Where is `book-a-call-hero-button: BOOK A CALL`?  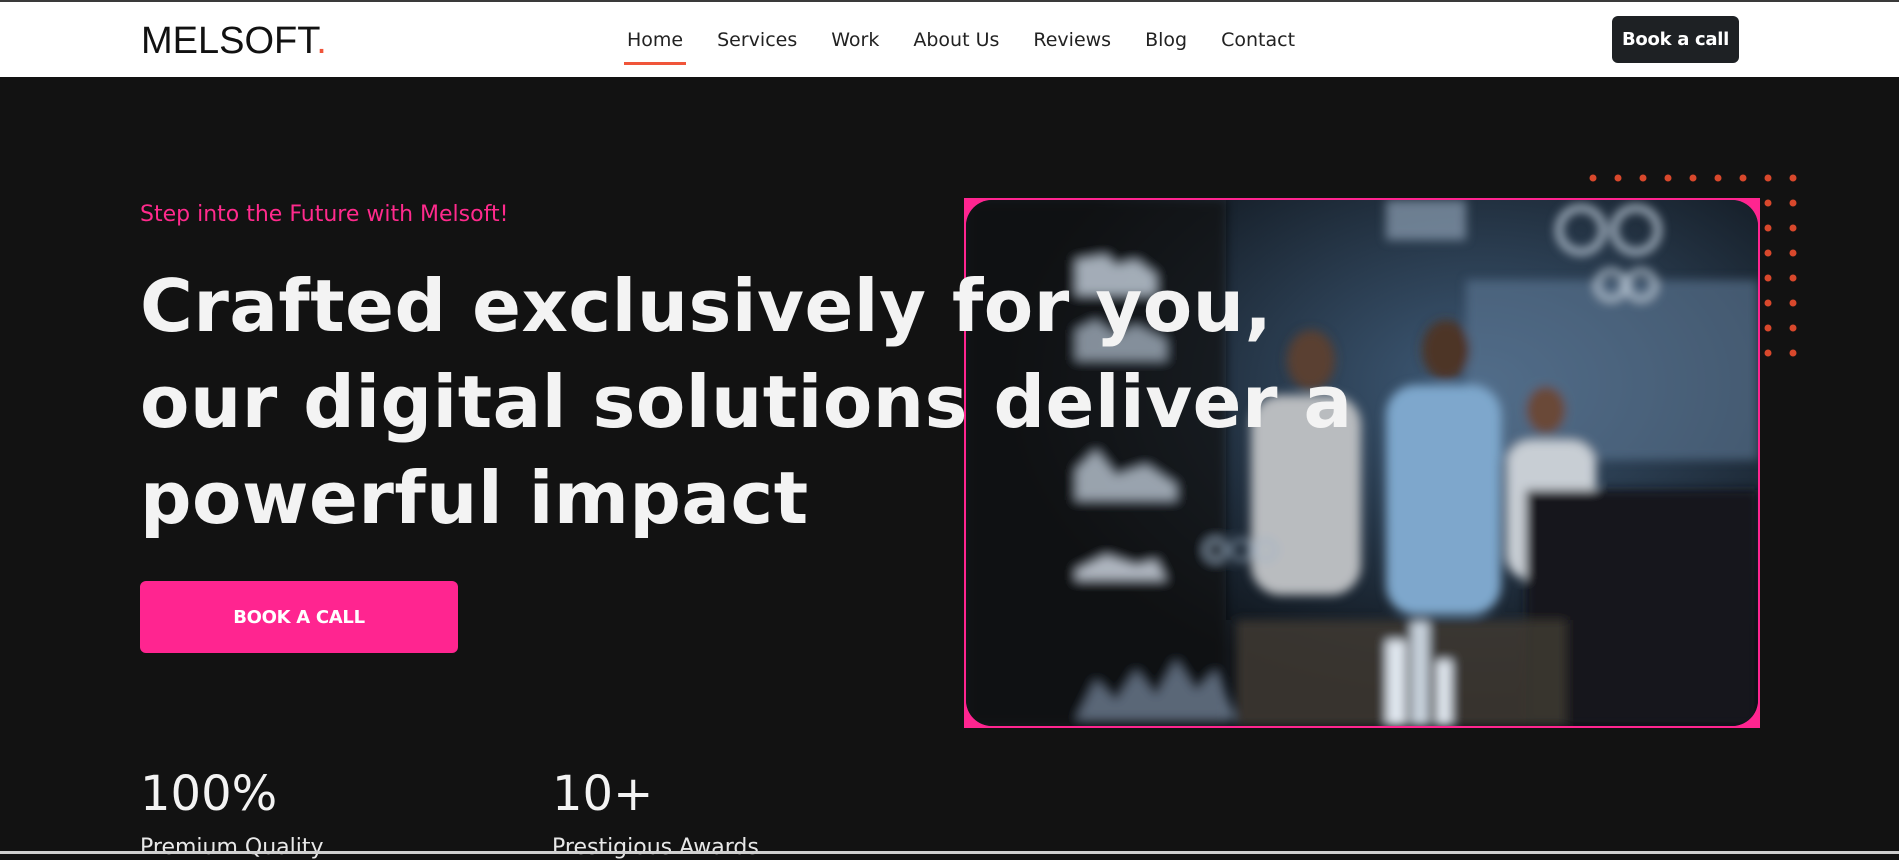 book-a-call-hero-button: BOOK A CALL is located at coordinates (299, 617).